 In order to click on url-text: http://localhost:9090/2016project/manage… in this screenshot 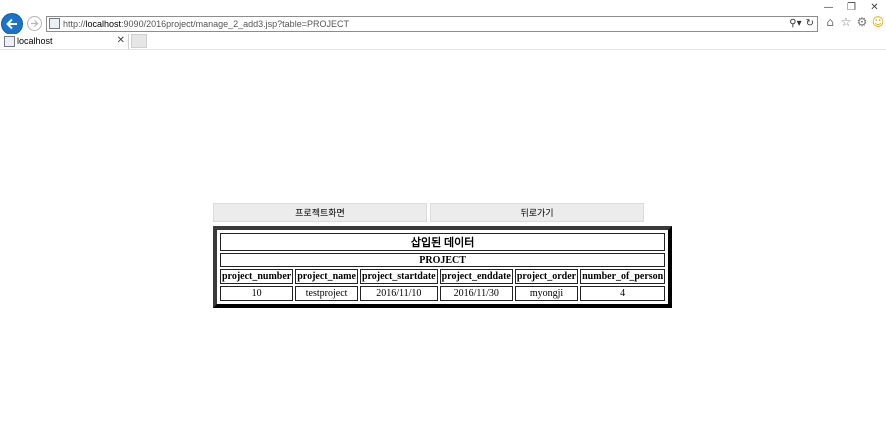, I will do `click(206, 24)`.